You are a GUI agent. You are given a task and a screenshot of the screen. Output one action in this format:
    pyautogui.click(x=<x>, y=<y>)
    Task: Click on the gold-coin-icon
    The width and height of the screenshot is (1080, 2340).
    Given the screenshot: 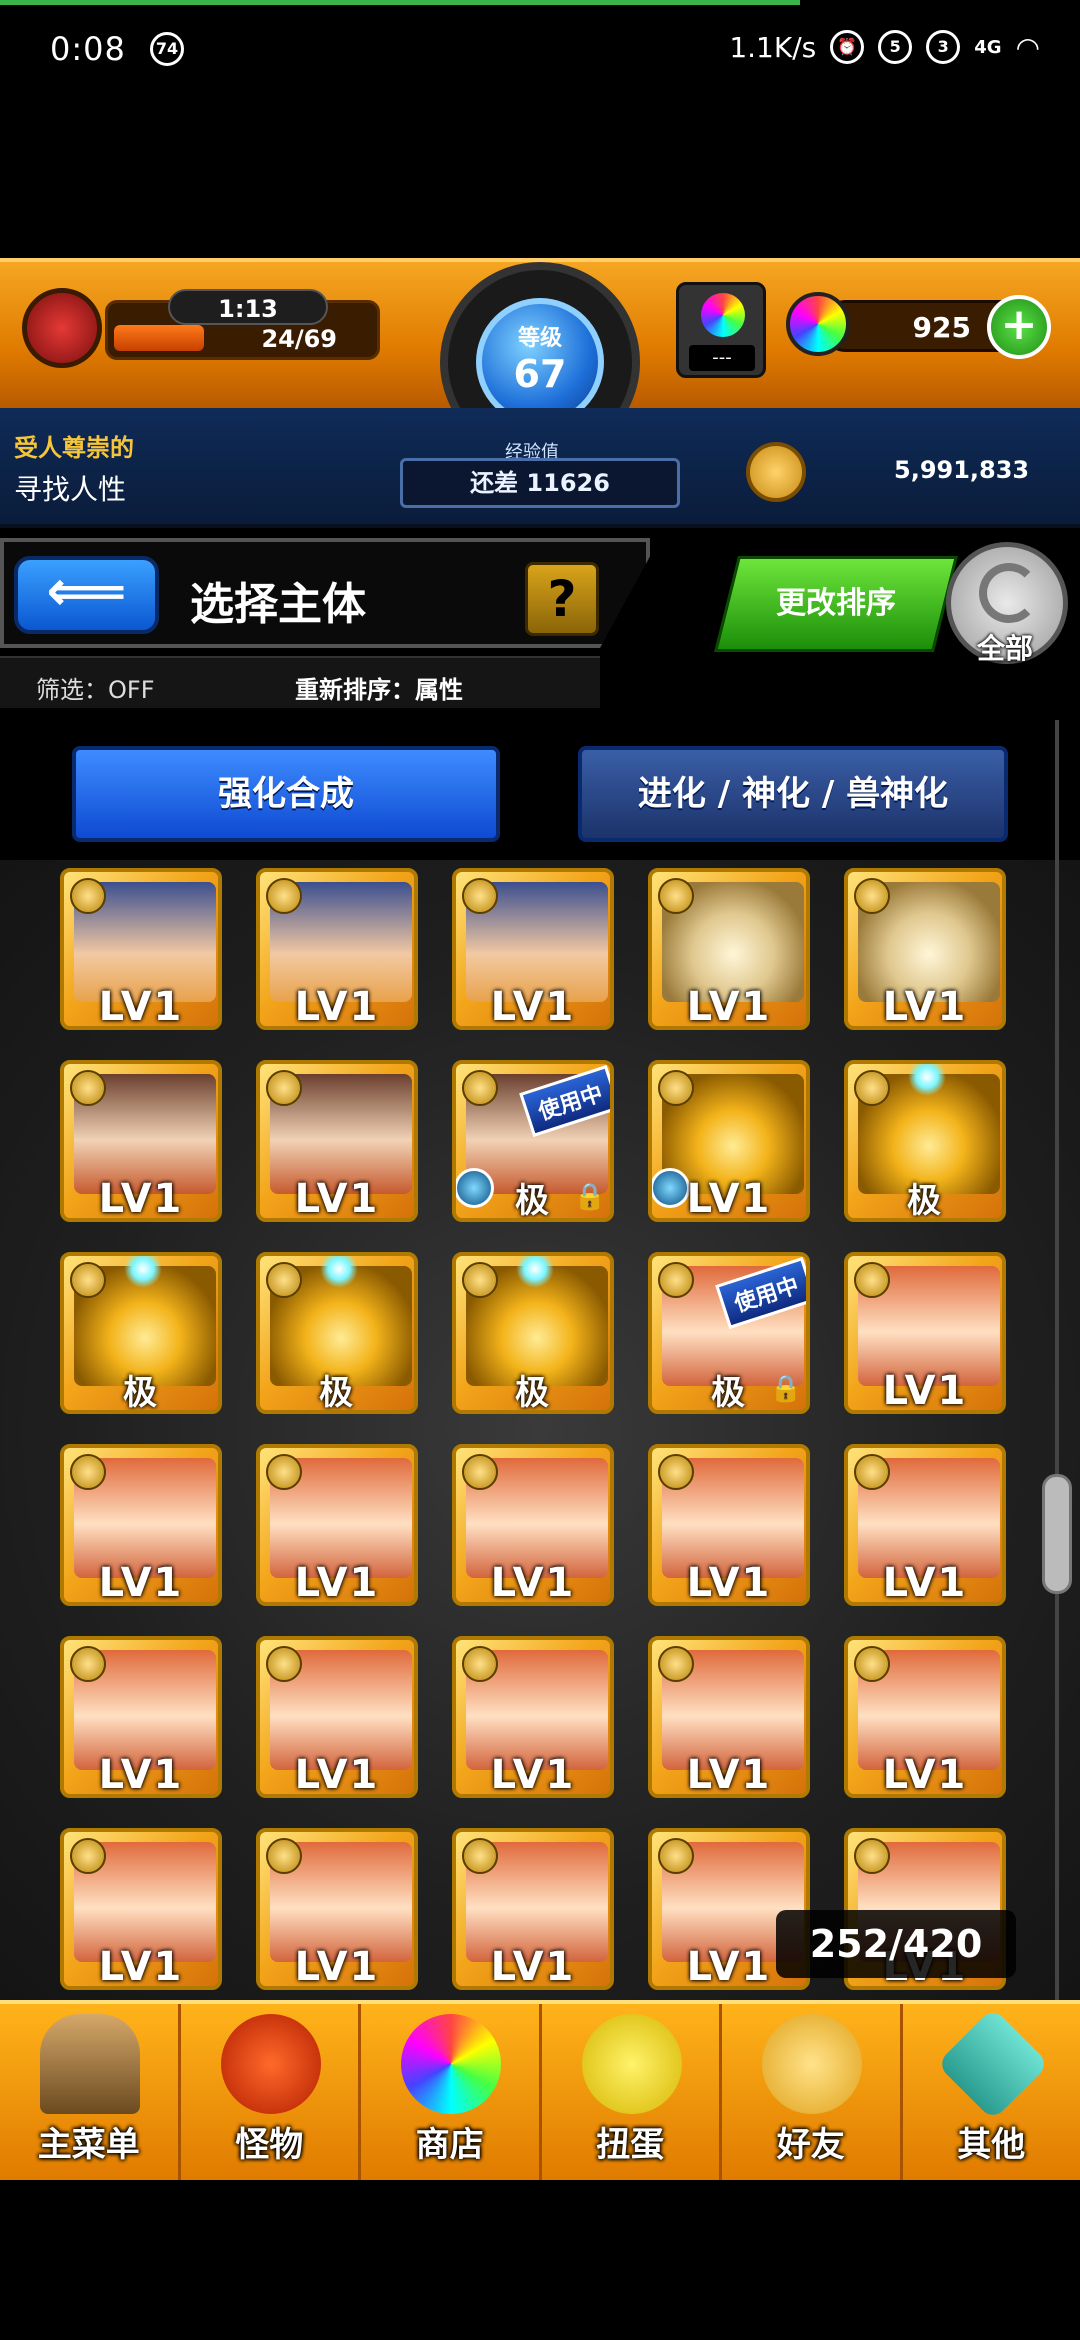 What is the action you would take?
    pyautogui.click(x=776, y=472)
    